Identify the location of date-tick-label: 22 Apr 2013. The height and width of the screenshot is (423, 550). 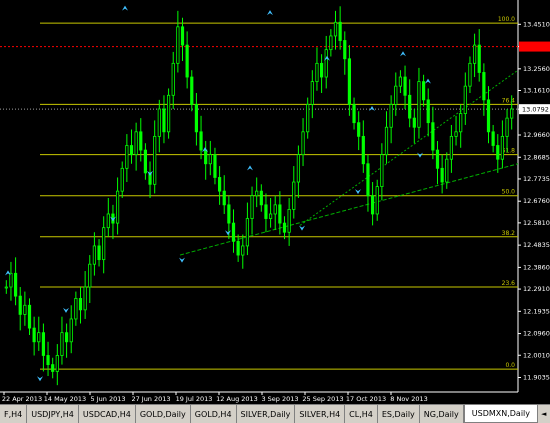
(22, 399).